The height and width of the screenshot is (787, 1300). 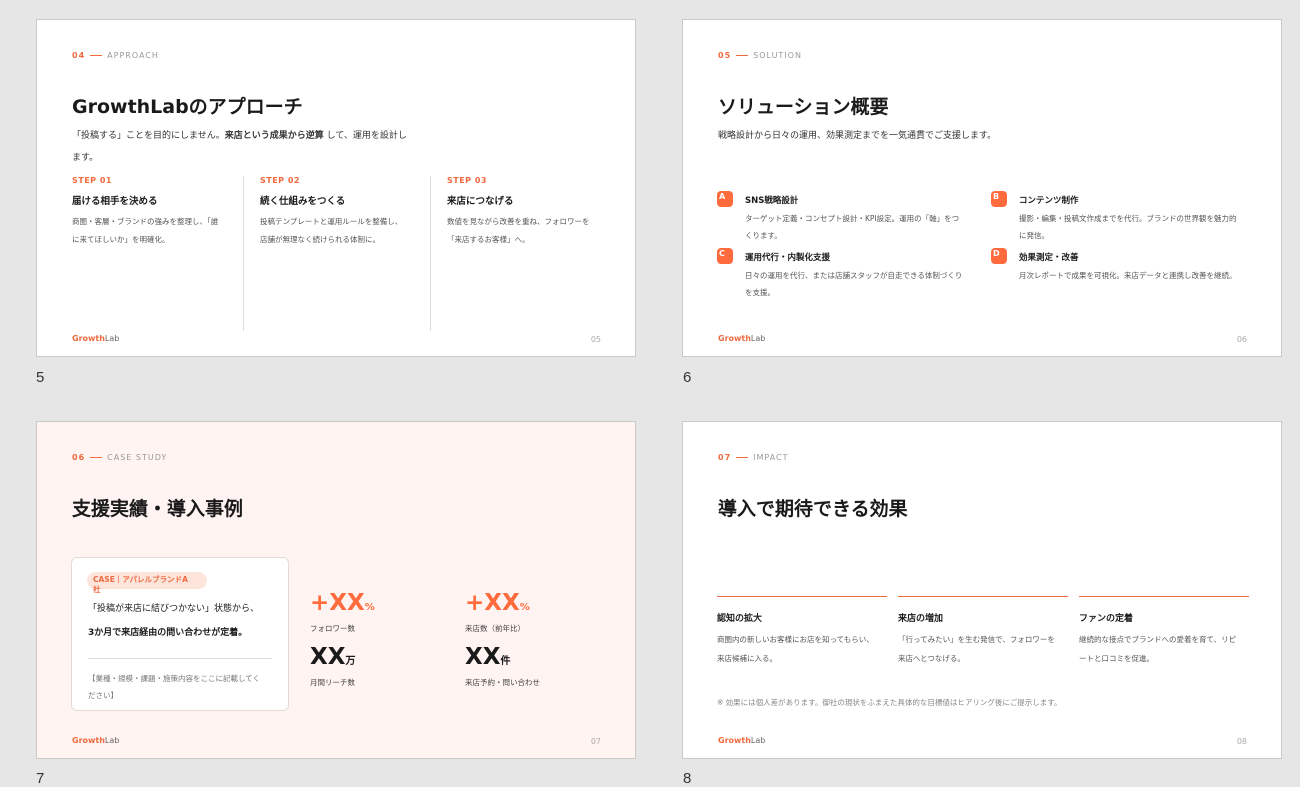 I want to click on solution-badge: B, so click(x=999, y=199).